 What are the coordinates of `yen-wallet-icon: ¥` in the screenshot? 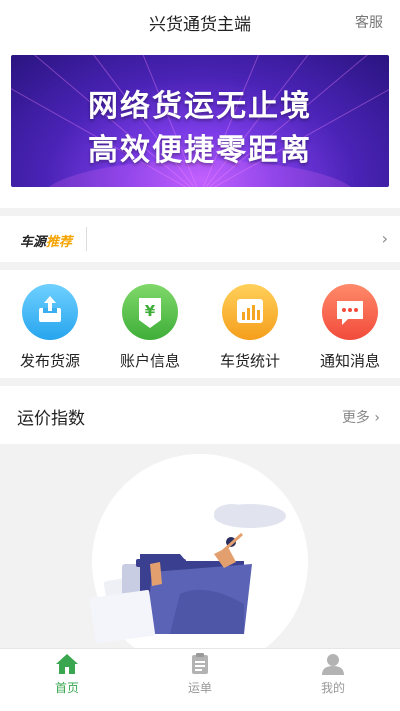 It's located at (150, 312).